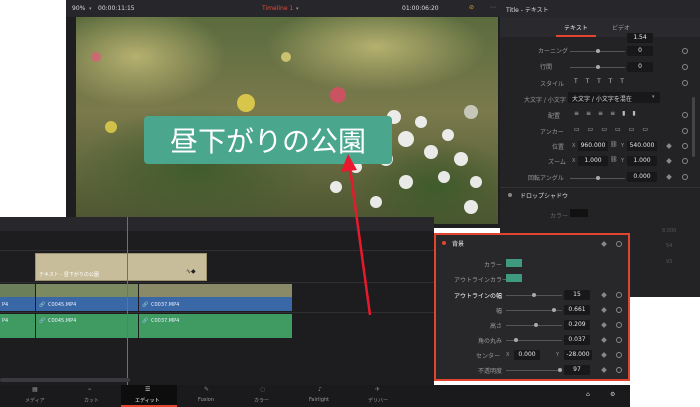  I want to click on row-label: 角の丸み, so click(490, 341).